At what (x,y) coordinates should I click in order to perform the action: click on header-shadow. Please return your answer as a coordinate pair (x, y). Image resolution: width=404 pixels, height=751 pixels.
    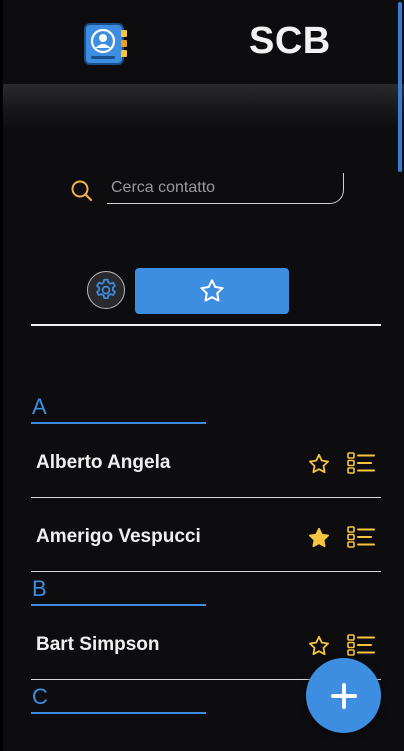
    Looking at the image, I should click on (203, 107).